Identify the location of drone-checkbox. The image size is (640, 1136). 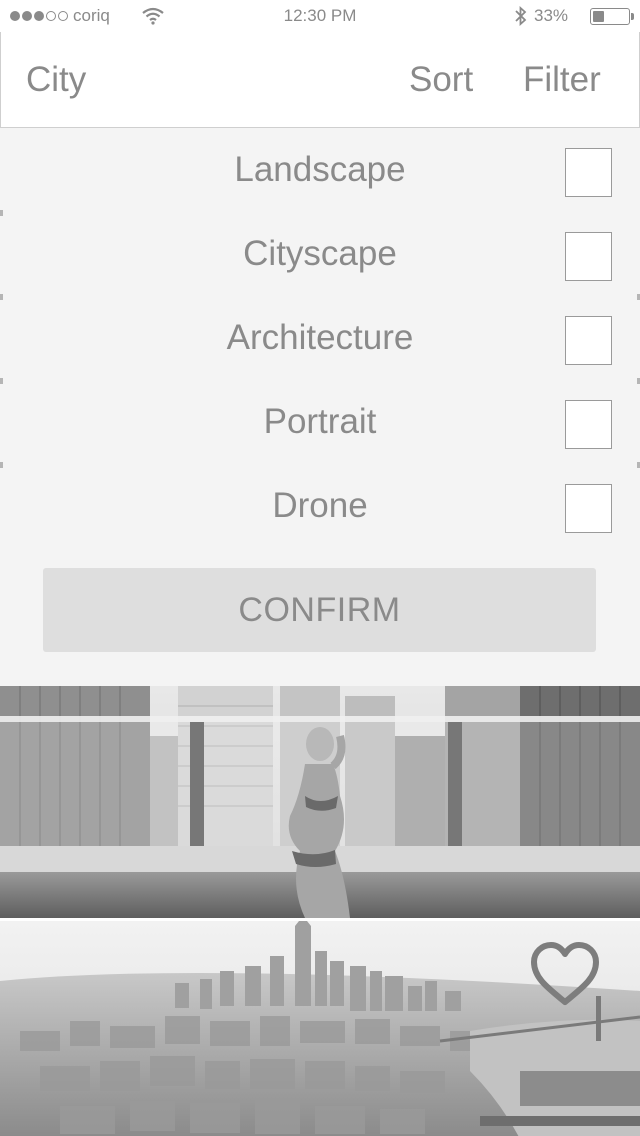
(588, 508).